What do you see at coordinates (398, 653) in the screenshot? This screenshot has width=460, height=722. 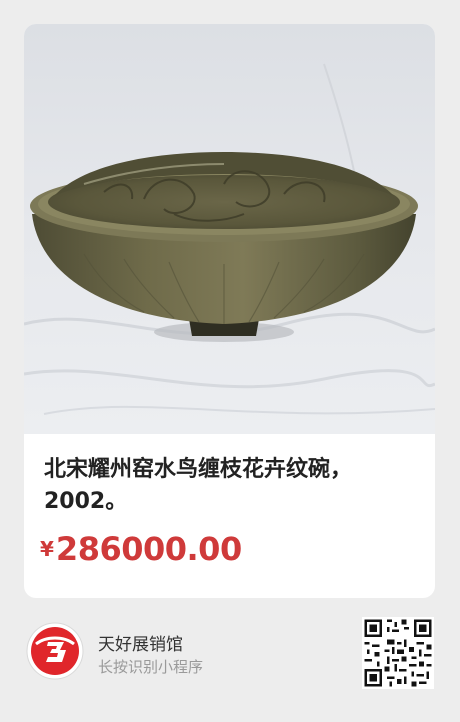 I see `qr-code-icon` at bounding box center [398, 653].